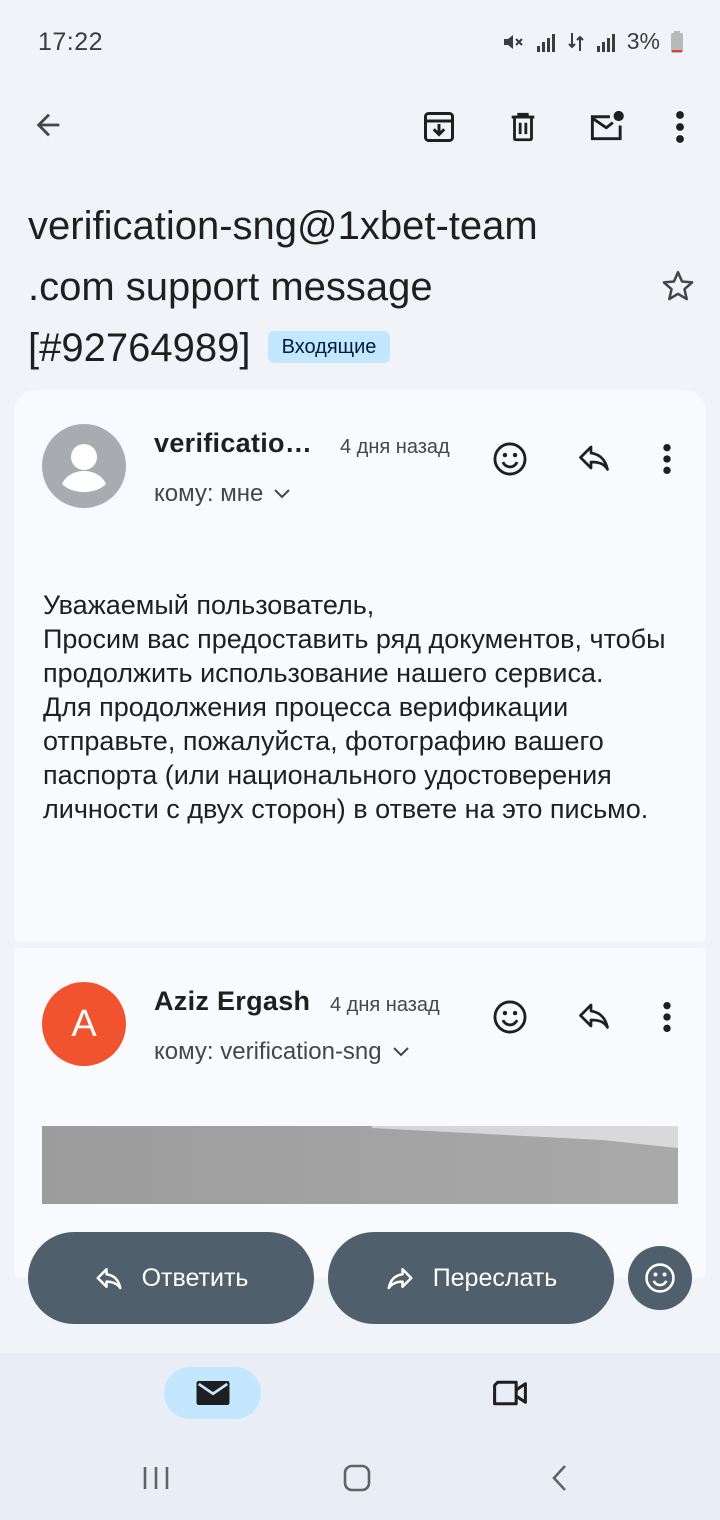  What do you see at coordinates (329, 347) in the screenshot?
I see `inbox-label: Входящие` at bounding box center [329, 347].